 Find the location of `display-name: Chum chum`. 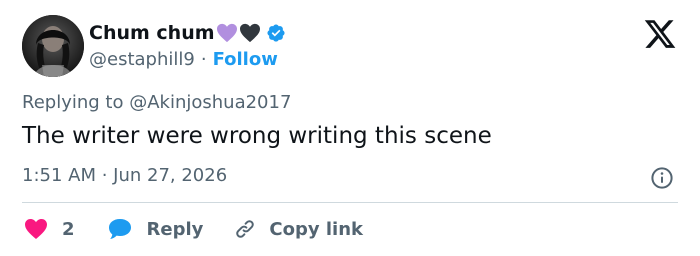

display-name: Chum chum is located at coordinates (152, 33).